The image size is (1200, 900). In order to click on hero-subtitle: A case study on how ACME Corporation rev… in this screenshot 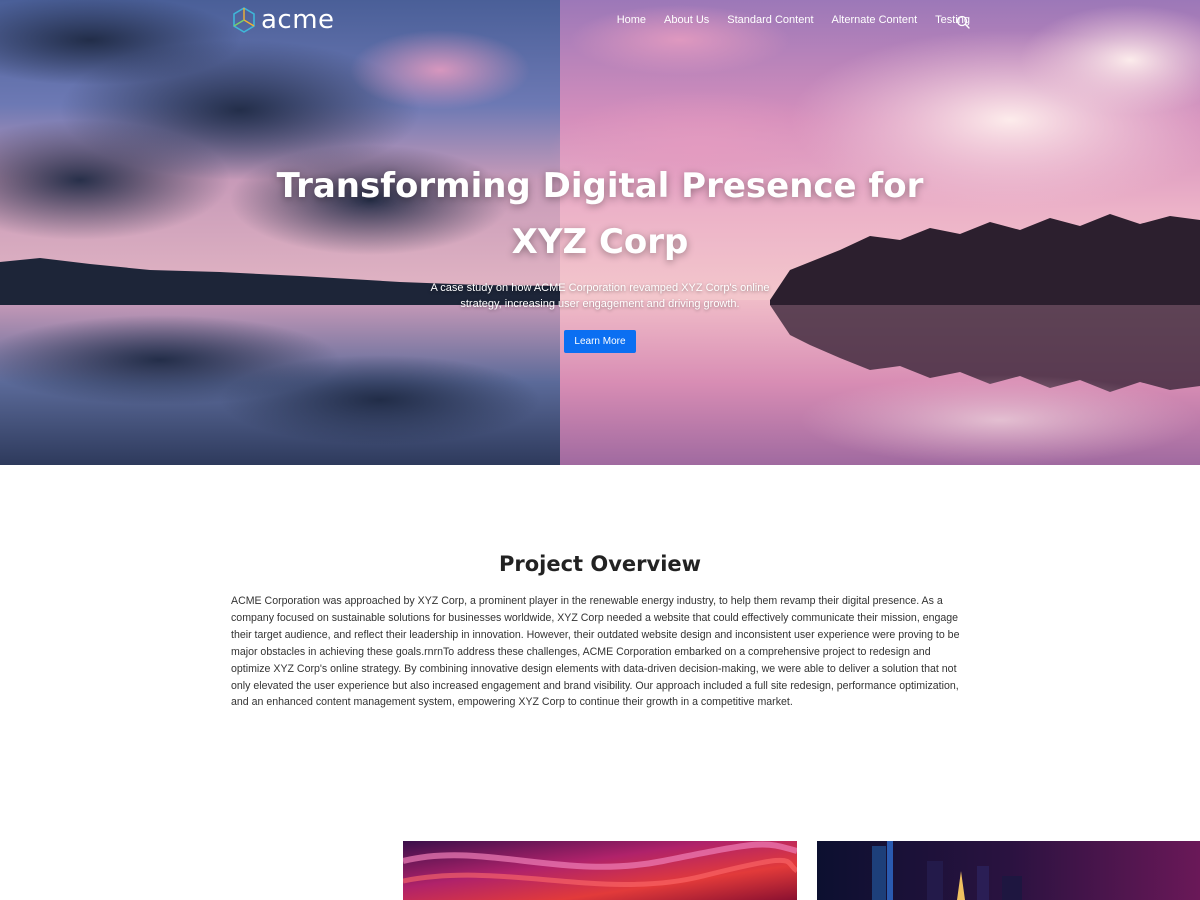, I will do `click(600, 296)`.